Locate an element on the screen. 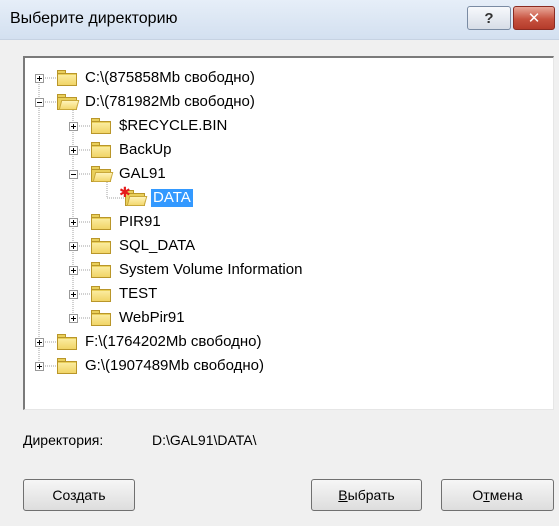 The image size is (559, 526). create-button: Создать is located at coordinates (79, 495).